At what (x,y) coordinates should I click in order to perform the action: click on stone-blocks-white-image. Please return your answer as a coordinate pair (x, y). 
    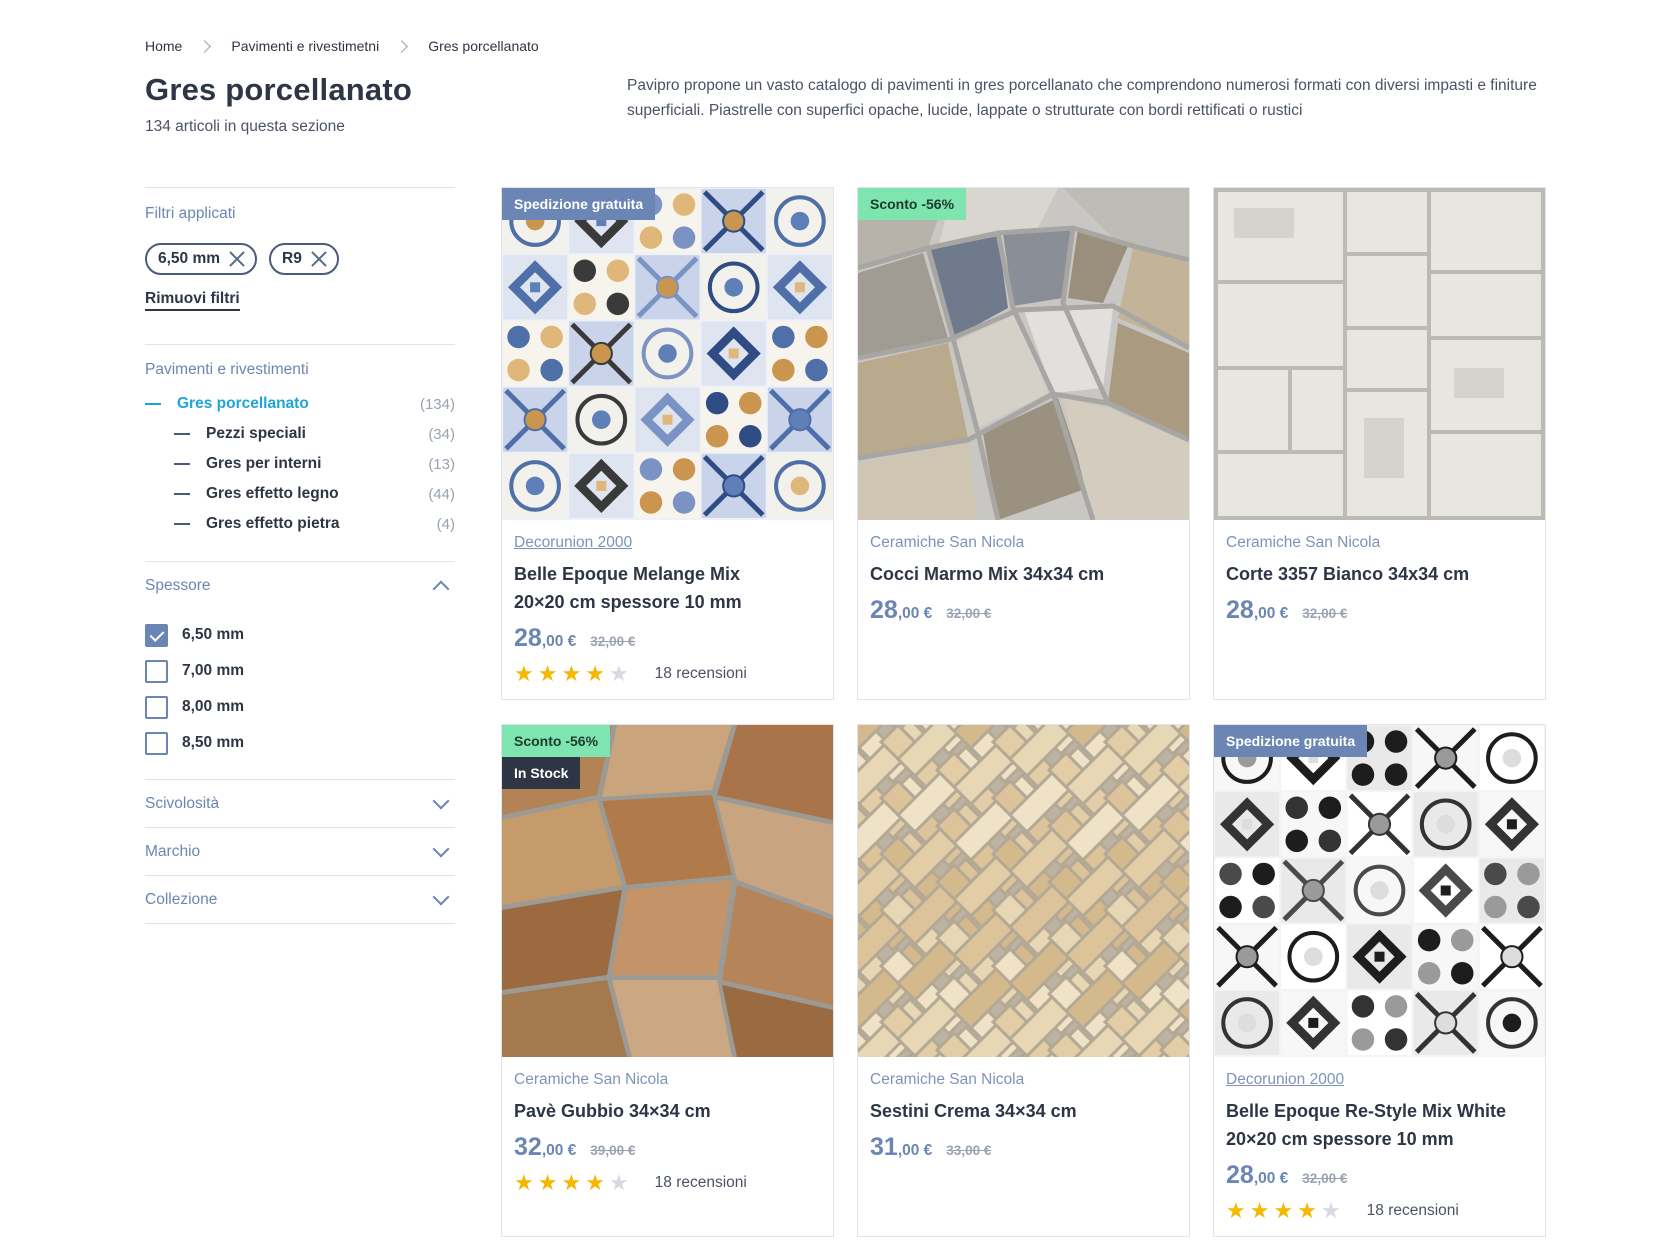
    Looking at the image, I should click on (1379, 354).